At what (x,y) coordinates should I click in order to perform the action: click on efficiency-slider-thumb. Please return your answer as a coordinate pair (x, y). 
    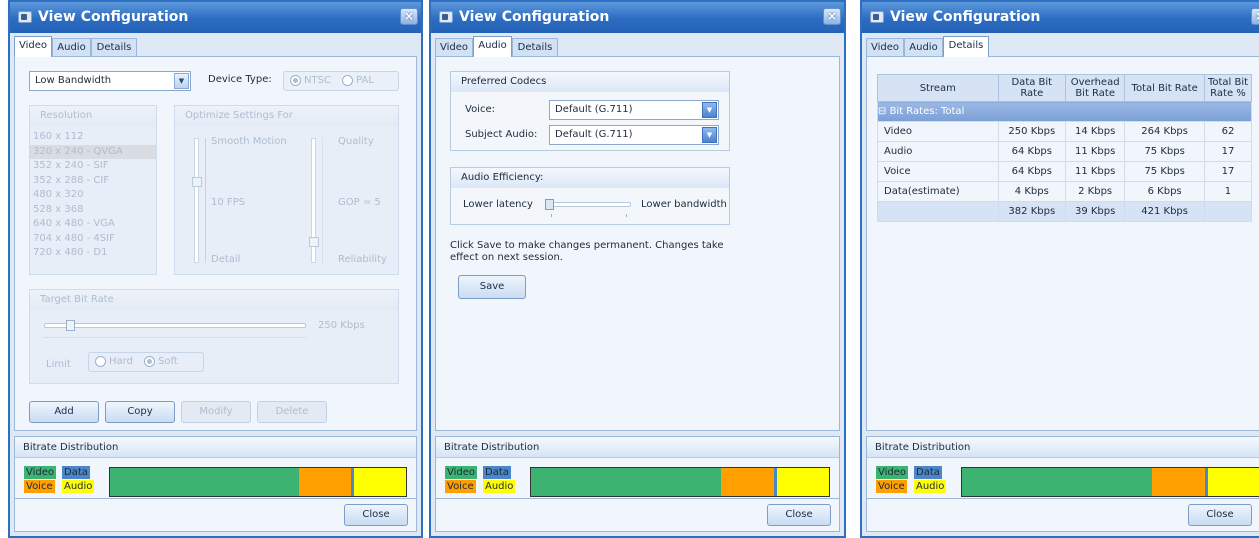
    Looking at the image, I should click on (549, 204).